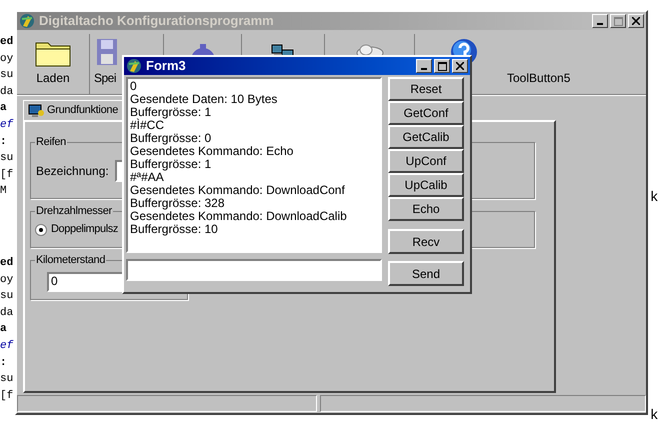 The width and height of the screenshot is (660, 426). What do you see at coordinates (171, 138) in the screenshot?
I see `log-line: Buffergrösse: 0` at bounding box center [171, 138].